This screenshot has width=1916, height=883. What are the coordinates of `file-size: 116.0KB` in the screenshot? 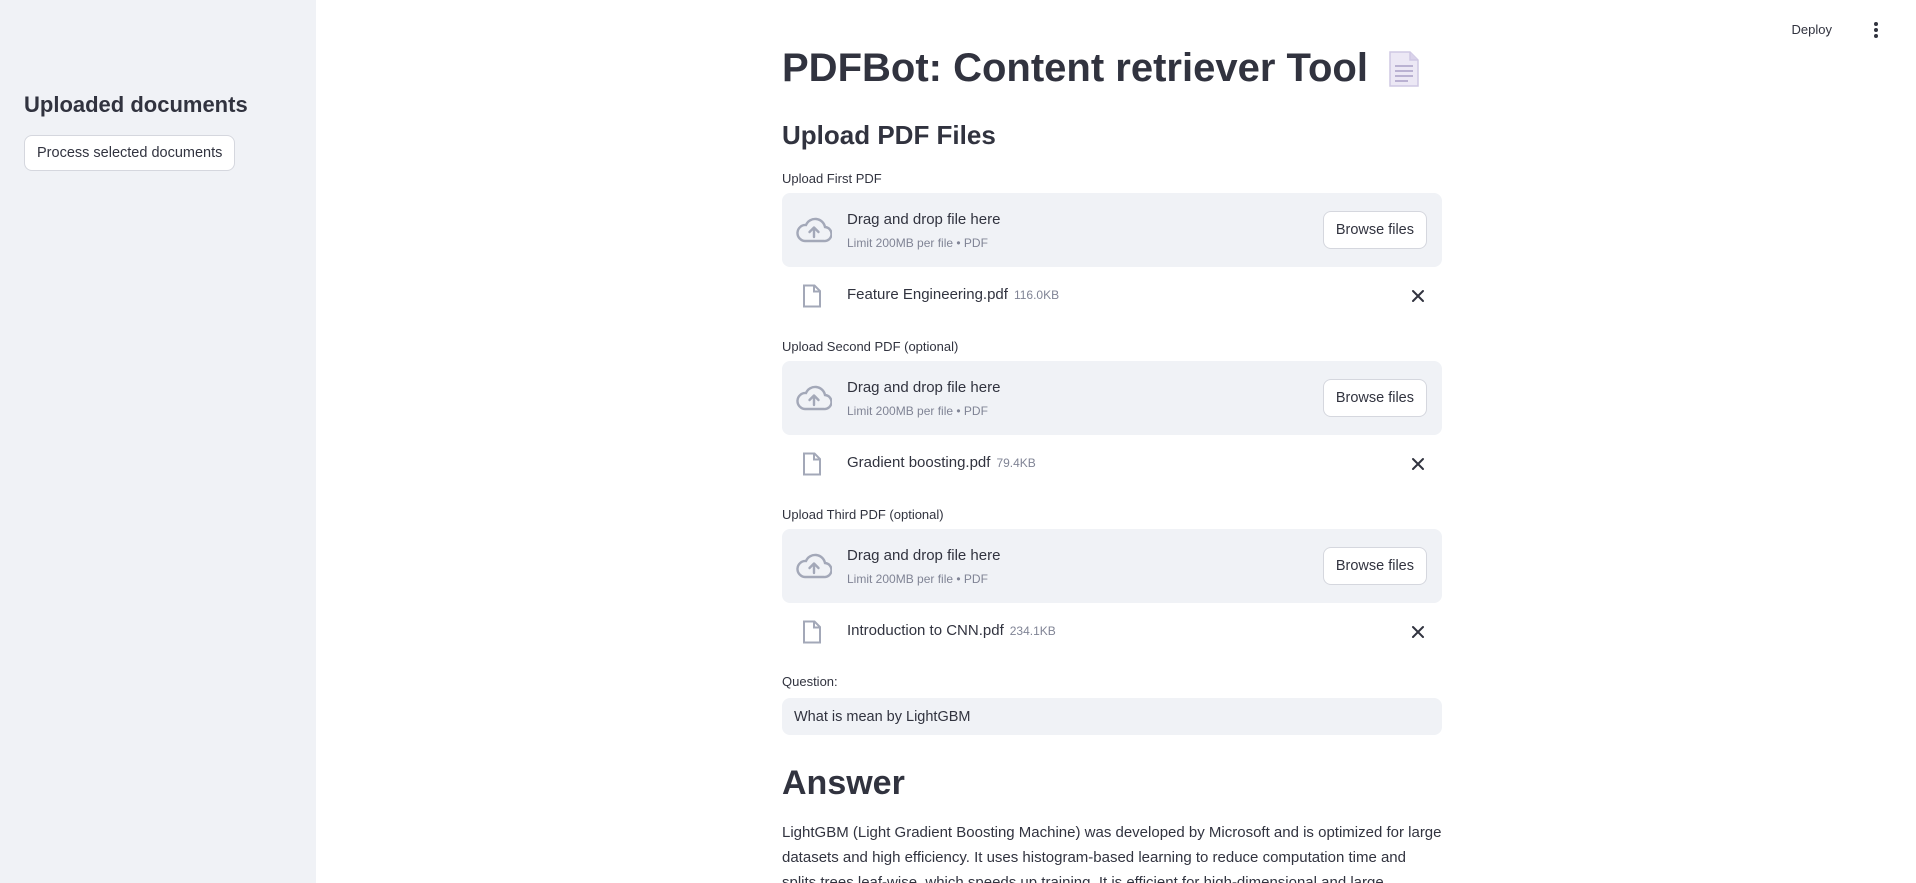 It's located at (1036, 295).